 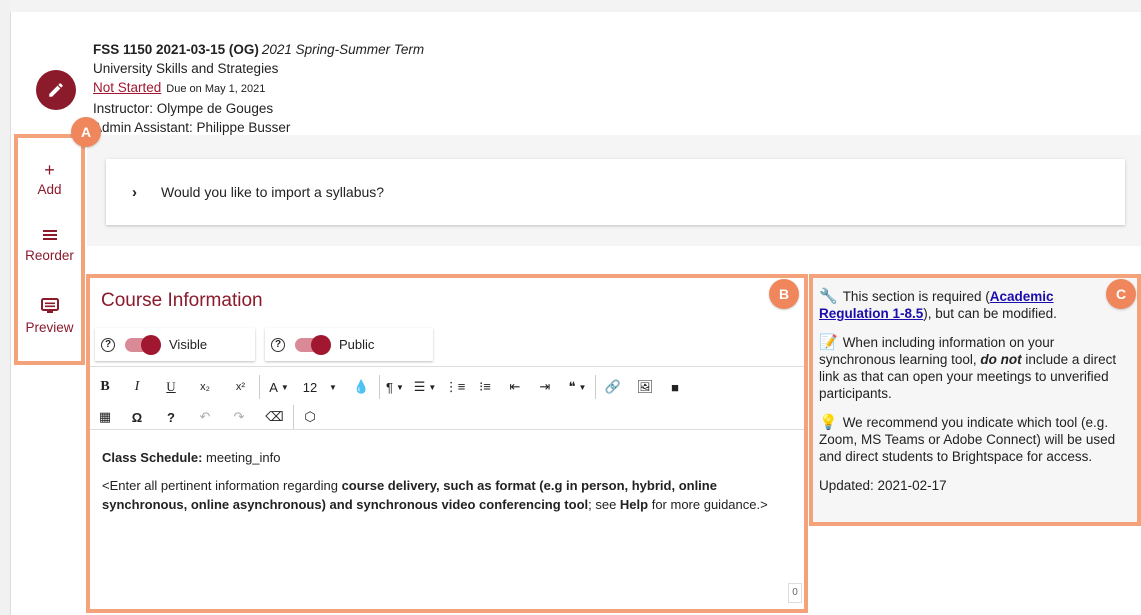 What do you see at coordinates (216, 89) in the screenshot?
I see `due-date: Due on May 1, 2021` at bounding box center [216, 89].